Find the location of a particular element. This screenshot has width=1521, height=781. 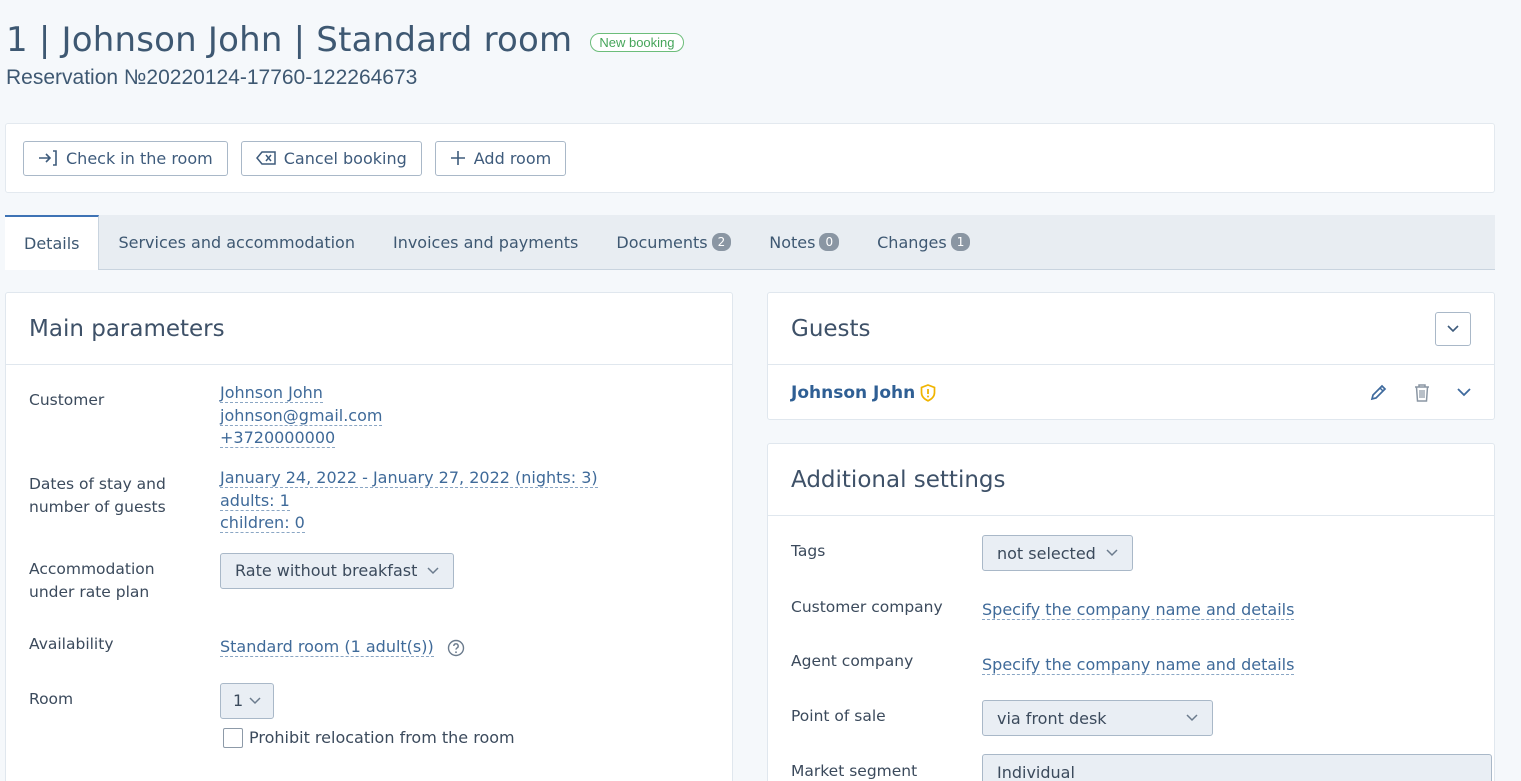

additional-settings-header: Additional settings is located at coordinates (1131, 480).